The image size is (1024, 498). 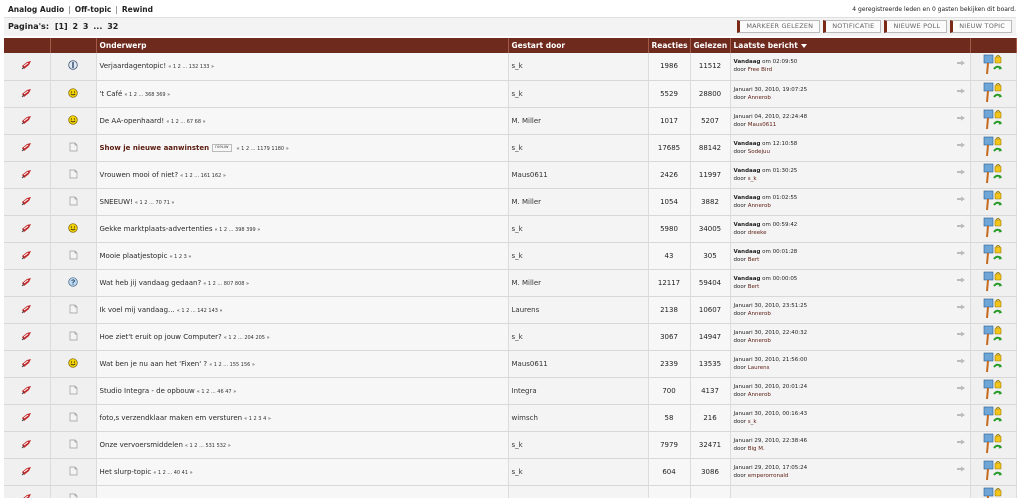 I want to click on last-post-user-link: Maus0611, so click(x=762, y=125).